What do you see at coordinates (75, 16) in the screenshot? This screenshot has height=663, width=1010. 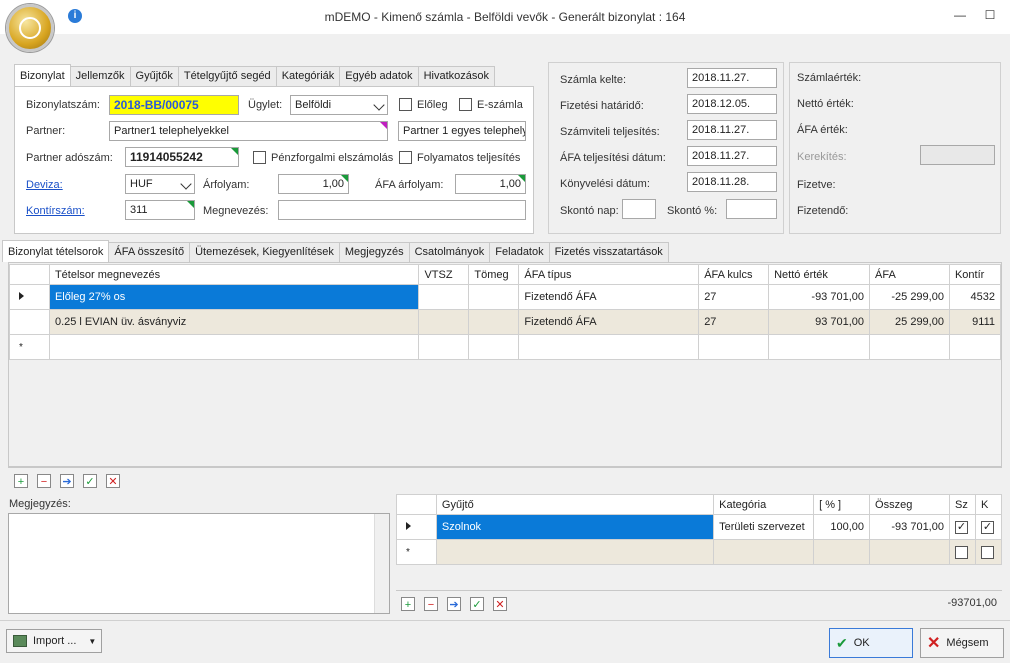 I see `info-icon: i` at bounding box center [75, 16].